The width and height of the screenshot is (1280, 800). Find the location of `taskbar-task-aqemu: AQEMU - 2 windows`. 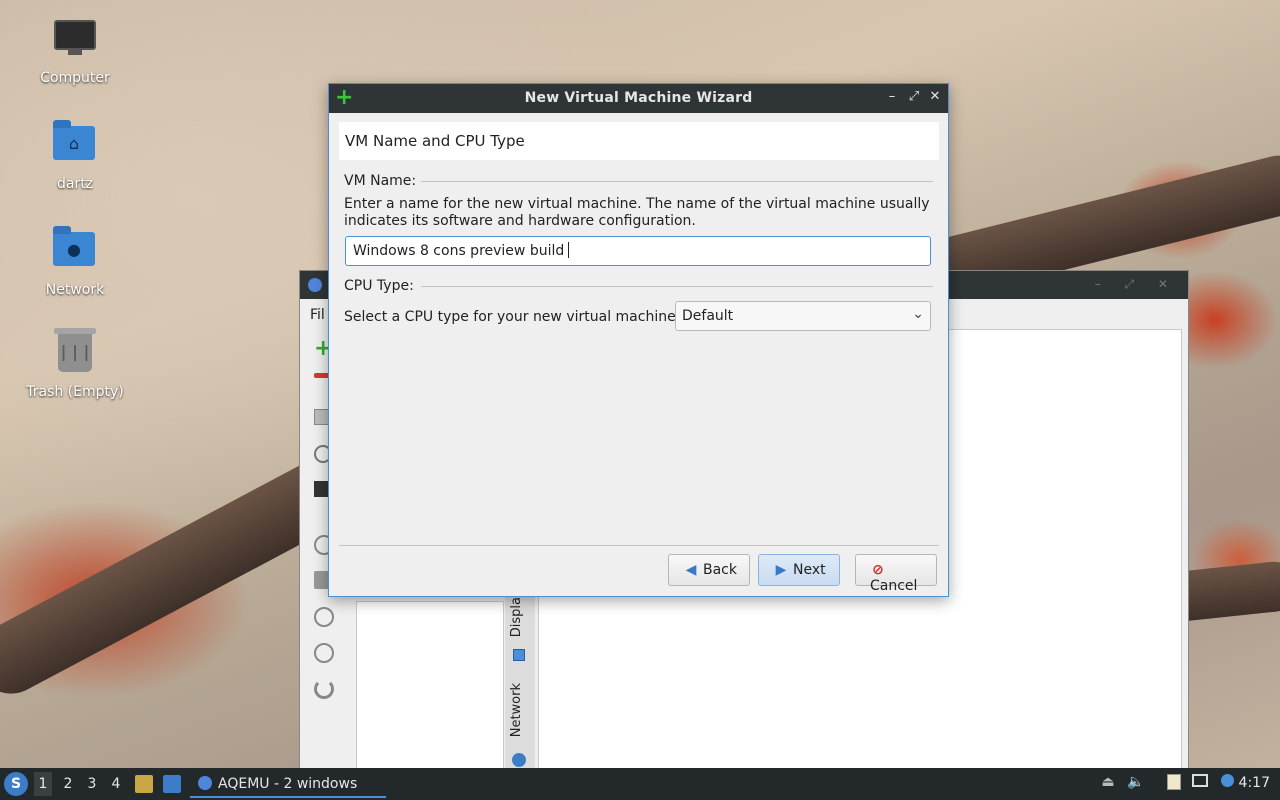

taskbar-task-aqemu: AQEMU - 2 windows is located at coordinates (288, 784).